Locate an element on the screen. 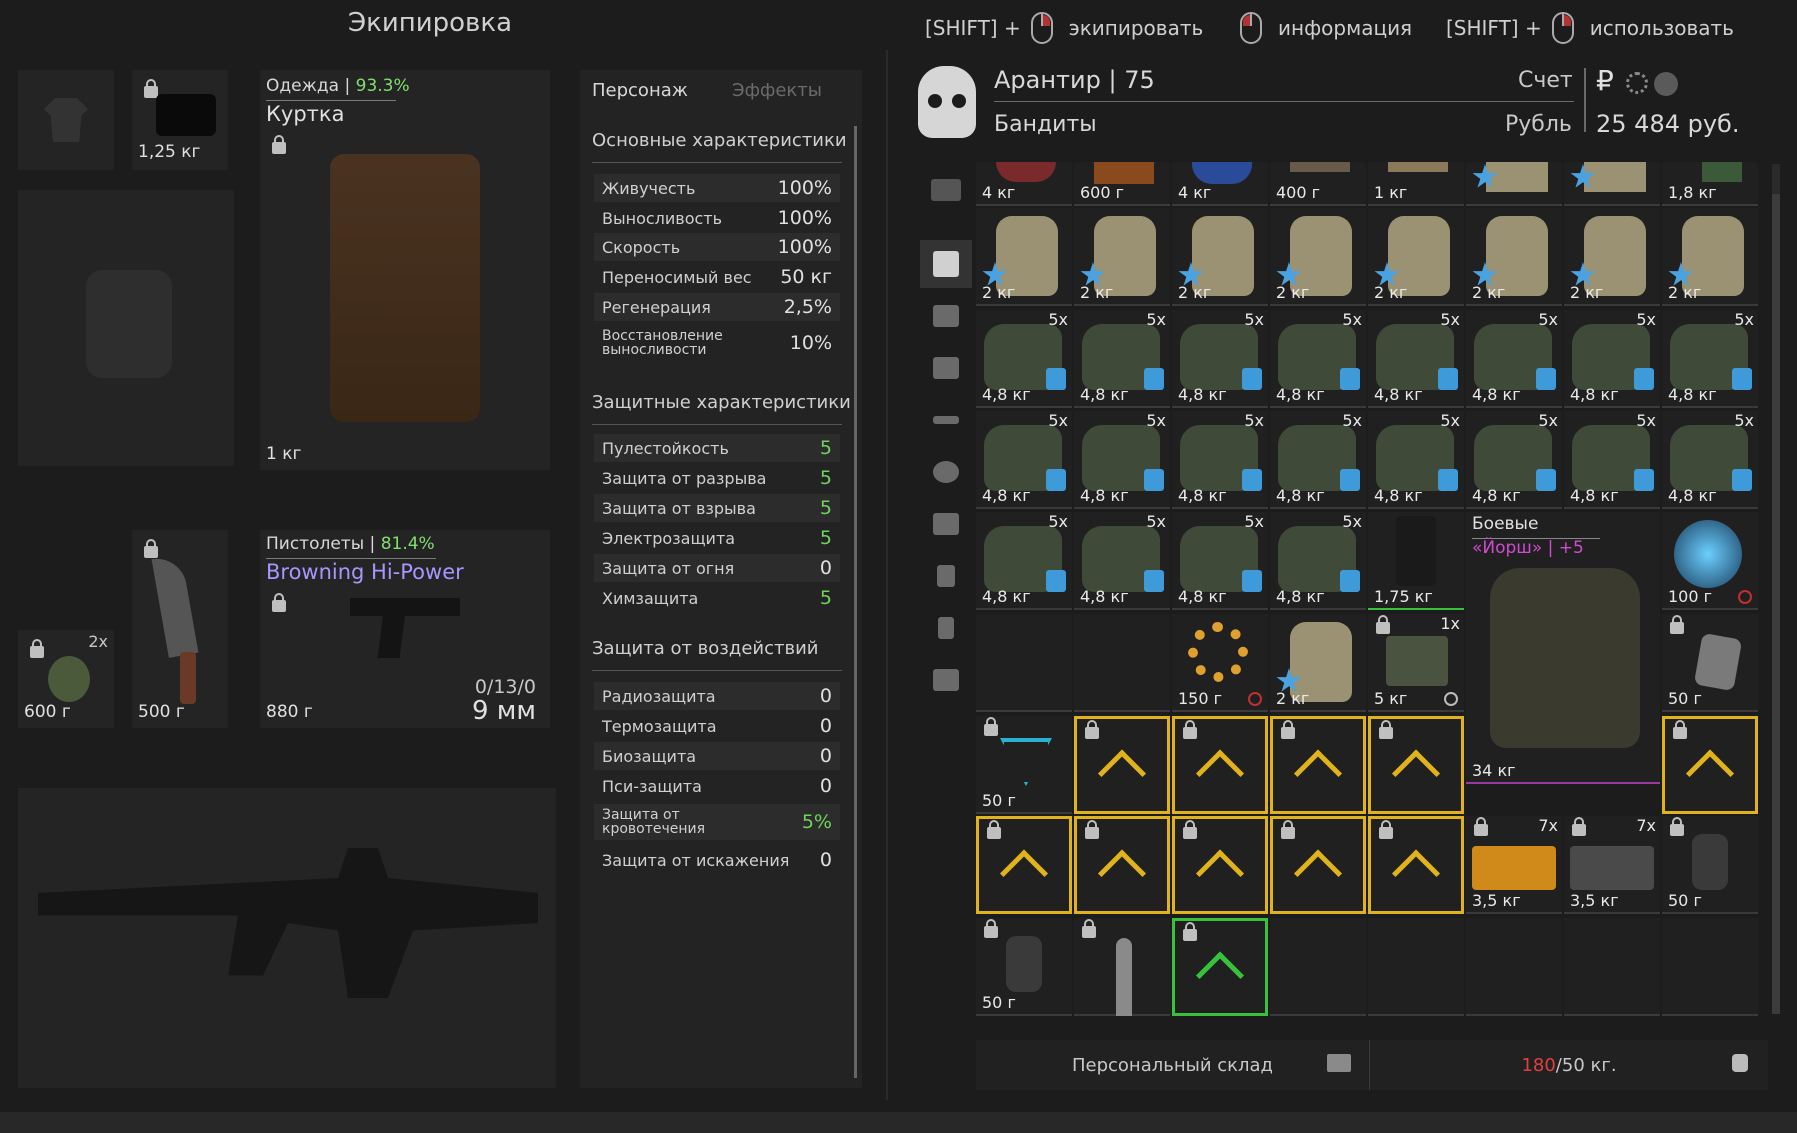  tag-item: 50 г is located at coordinates (1710, 663).